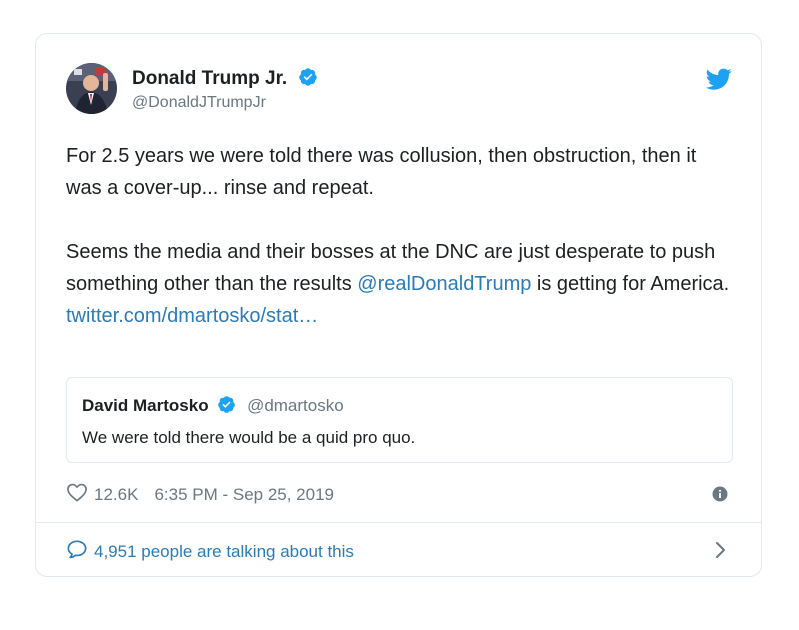 The width and height of the screenshot is (799, 630). I want to click on avatar, so click(91, 88).